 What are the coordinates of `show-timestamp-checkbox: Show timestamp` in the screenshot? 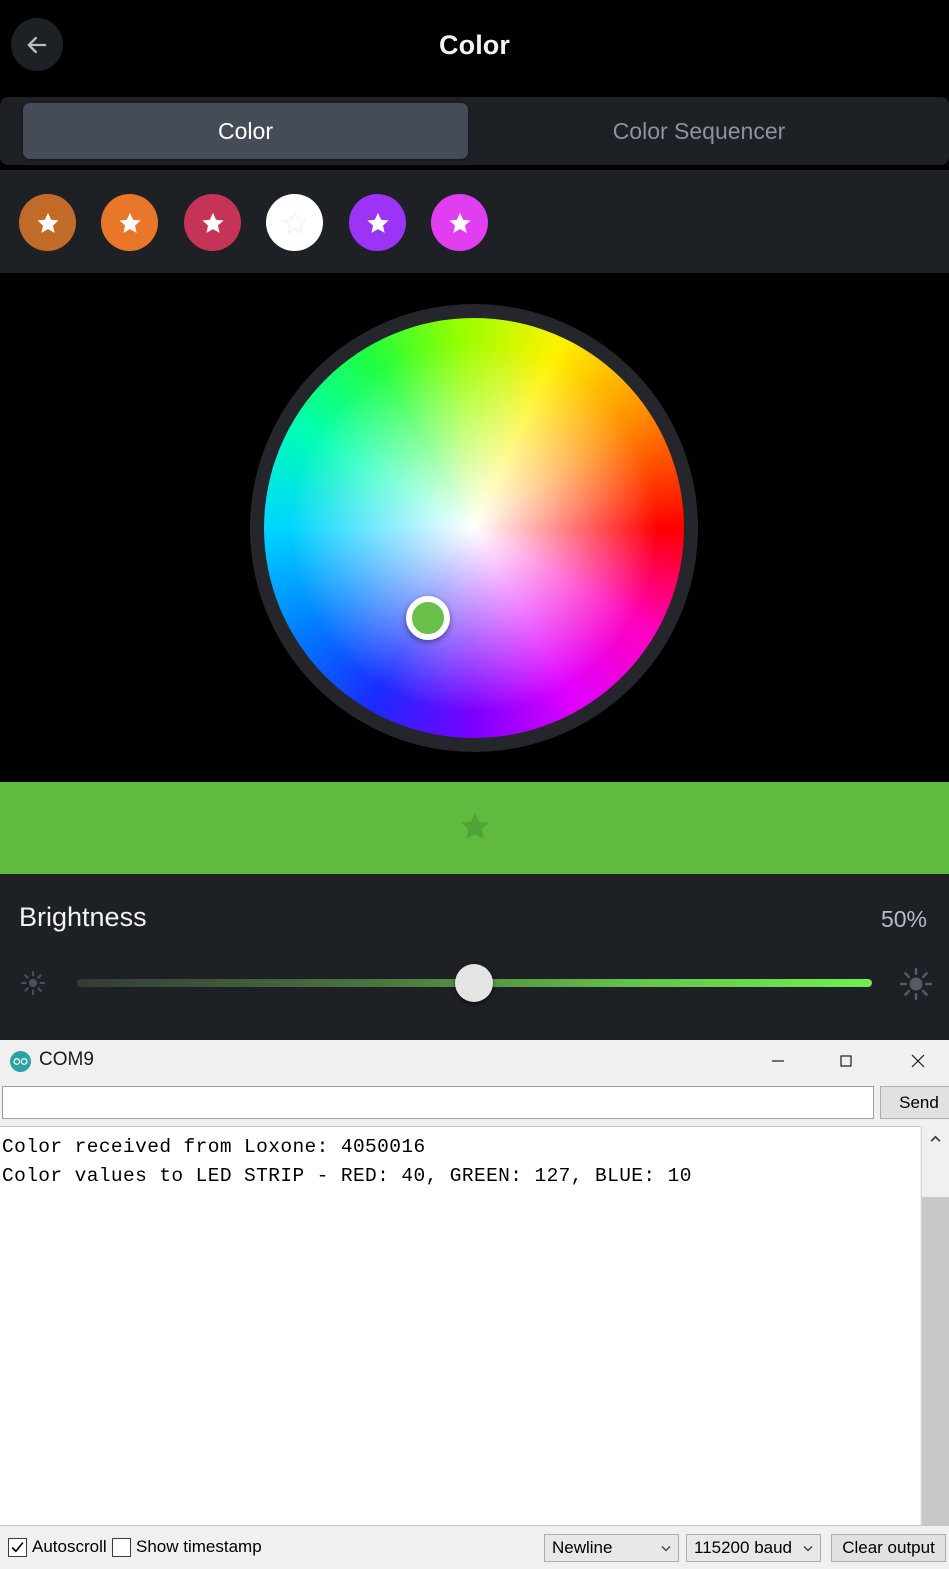 It's located at (187, 1547).